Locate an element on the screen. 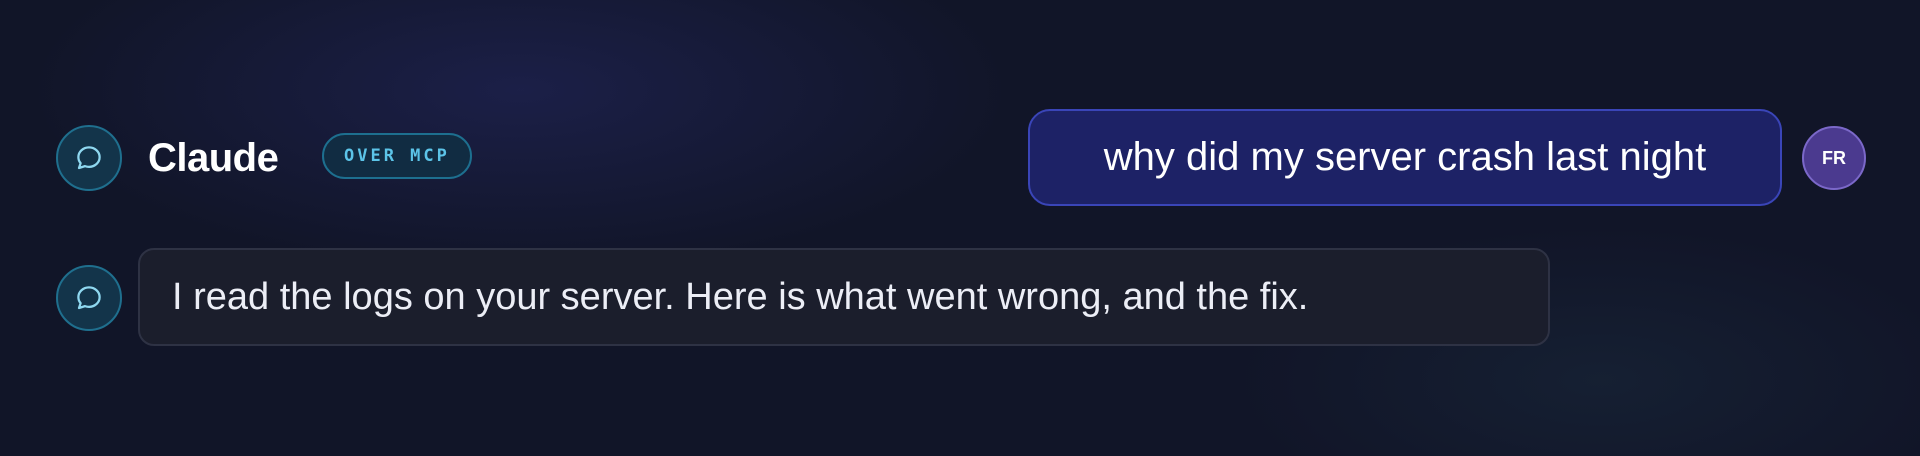 This screenshot has height=456, width=1920. assistant-avatar is located at coordinates (89, 158).